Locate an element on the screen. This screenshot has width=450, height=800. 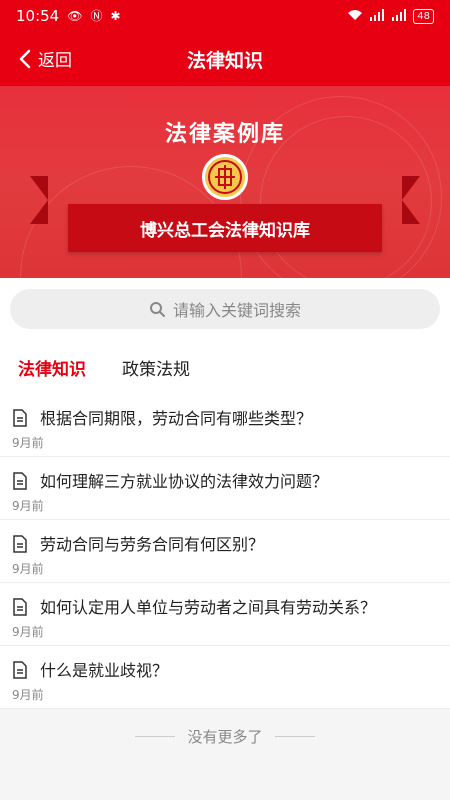
tab-policies: 政策法规 is located at coordinates (156, 367).